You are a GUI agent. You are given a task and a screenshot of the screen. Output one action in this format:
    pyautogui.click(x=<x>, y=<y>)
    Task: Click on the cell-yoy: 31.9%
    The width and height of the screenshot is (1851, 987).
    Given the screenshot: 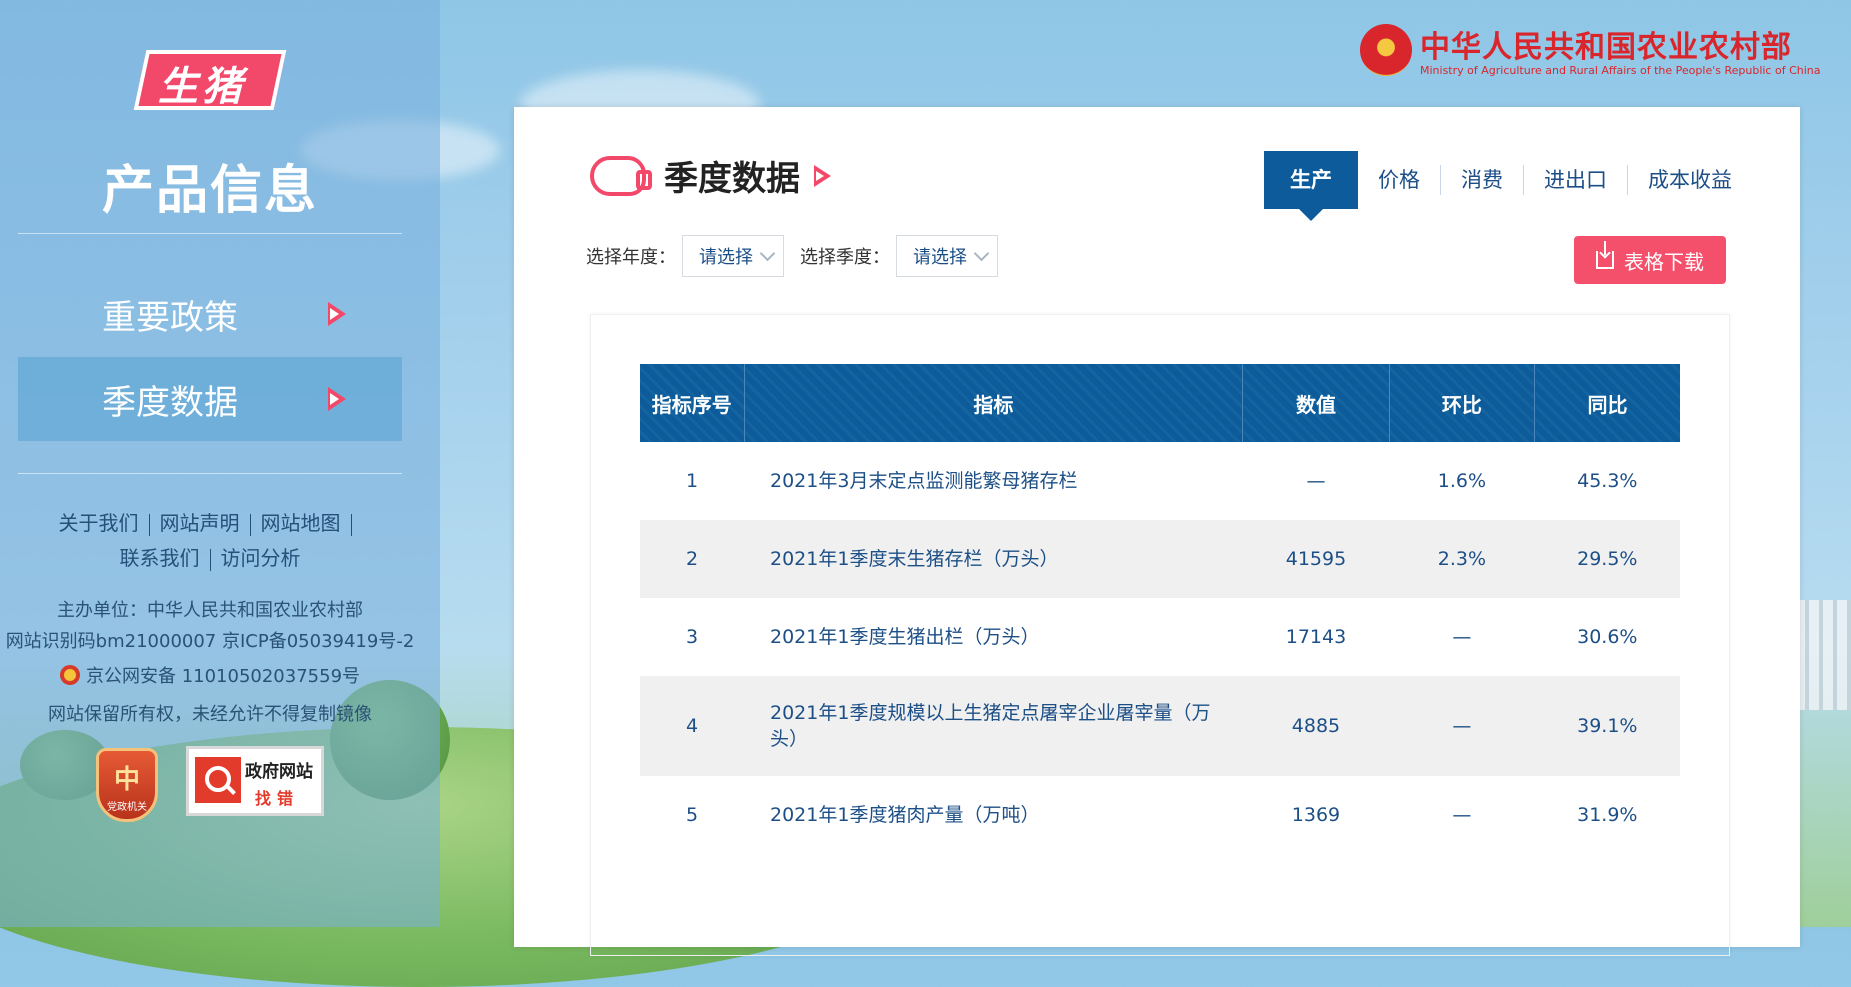 What is the action you would take?
    pyautogui.click(x=1607, y=815)
    